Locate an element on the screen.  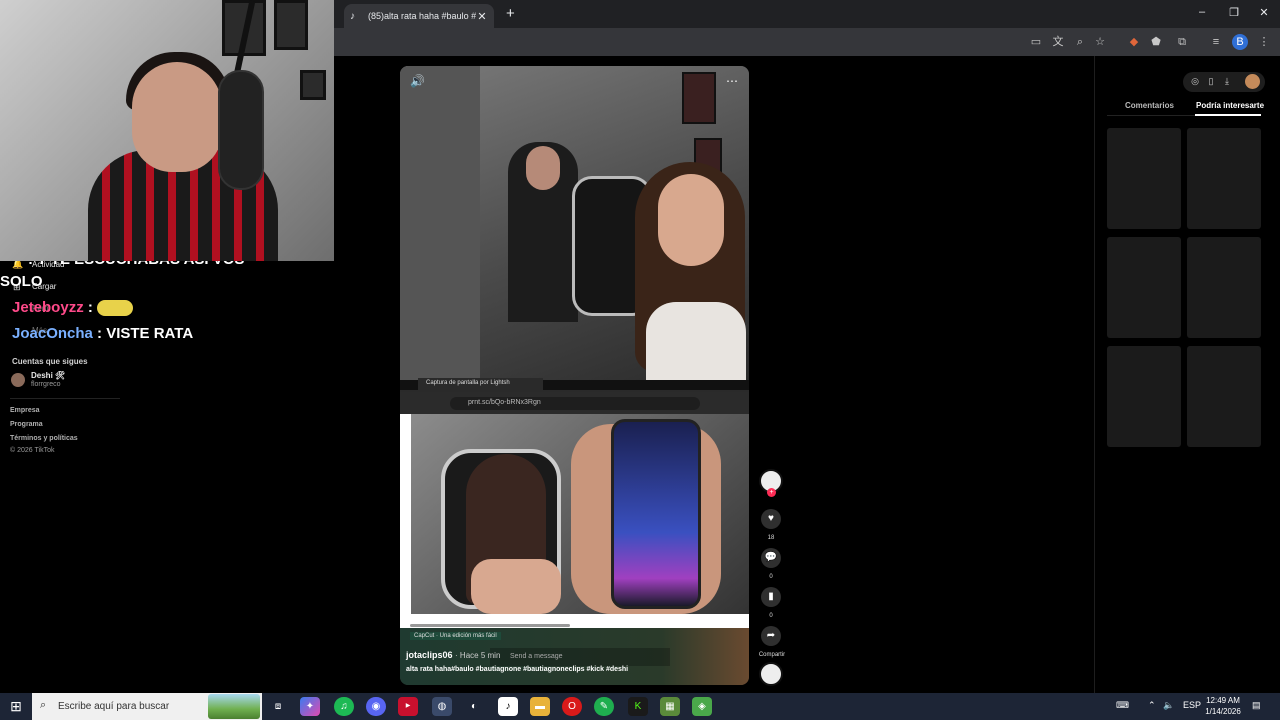
sound-disc-icon is located at coordinates (771, 674).